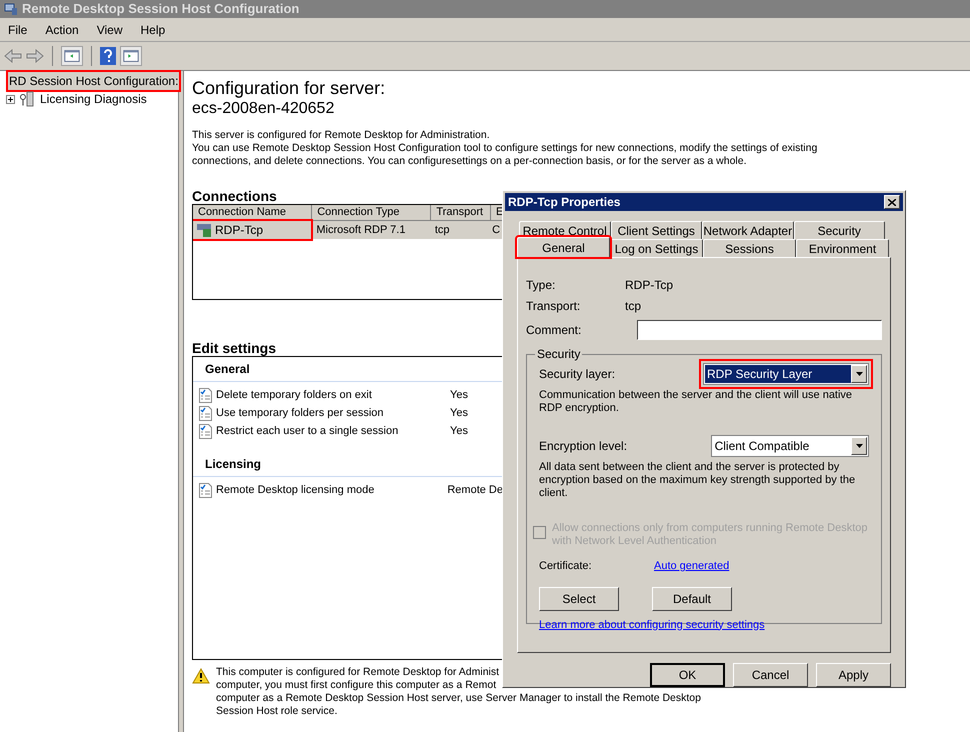 The width and height of the screenshot is (970, 732). What do you see at coordinates (577, 374) in the screenshot?
I see `field-label: Security layer:` at bounding box center [577, 374].